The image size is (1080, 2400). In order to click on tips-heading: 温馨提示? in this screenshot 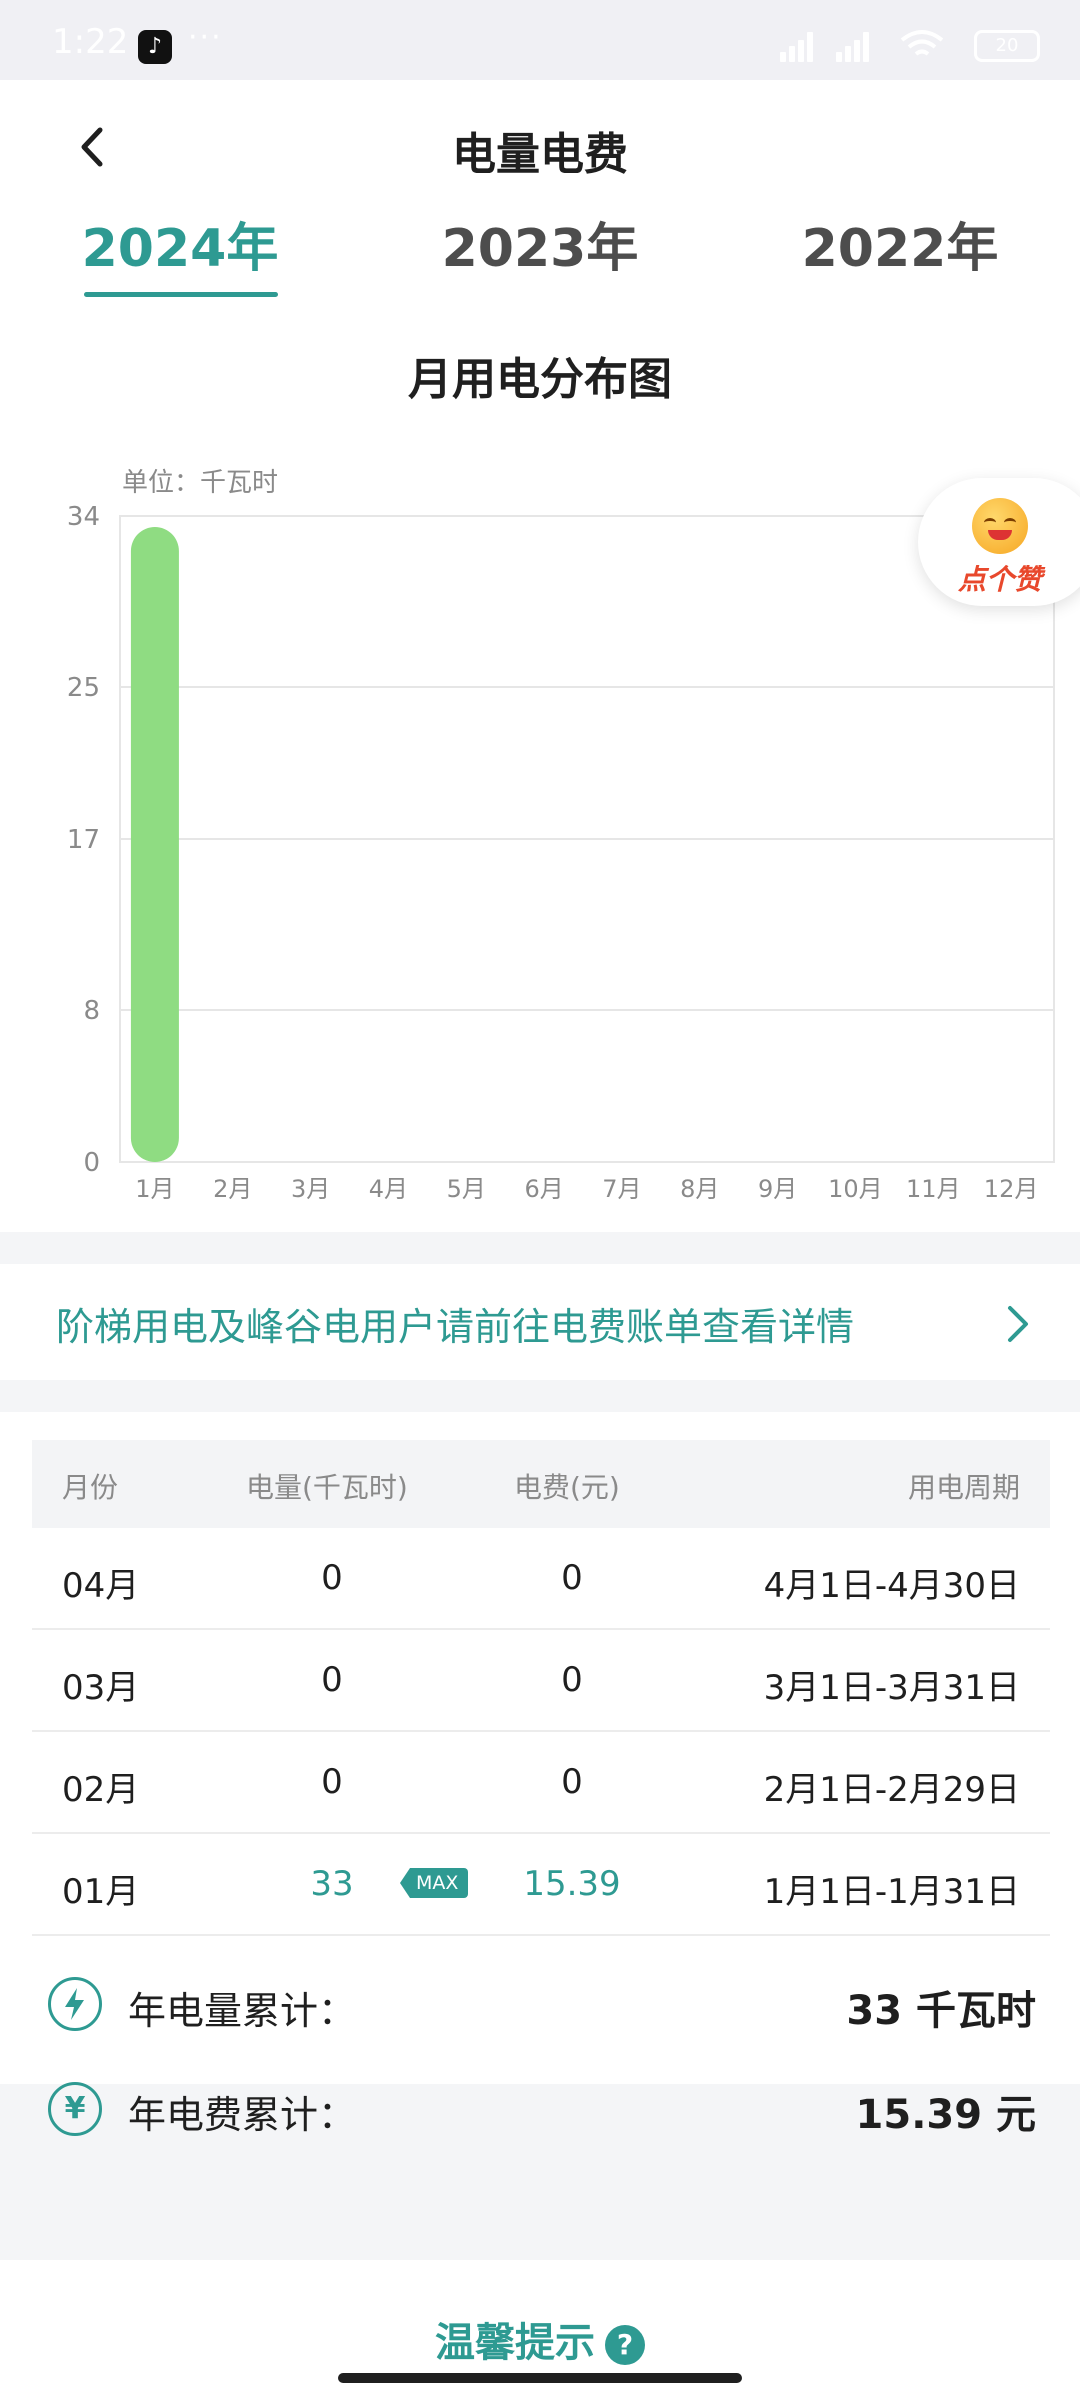, I will do `click(540, 2339)`.